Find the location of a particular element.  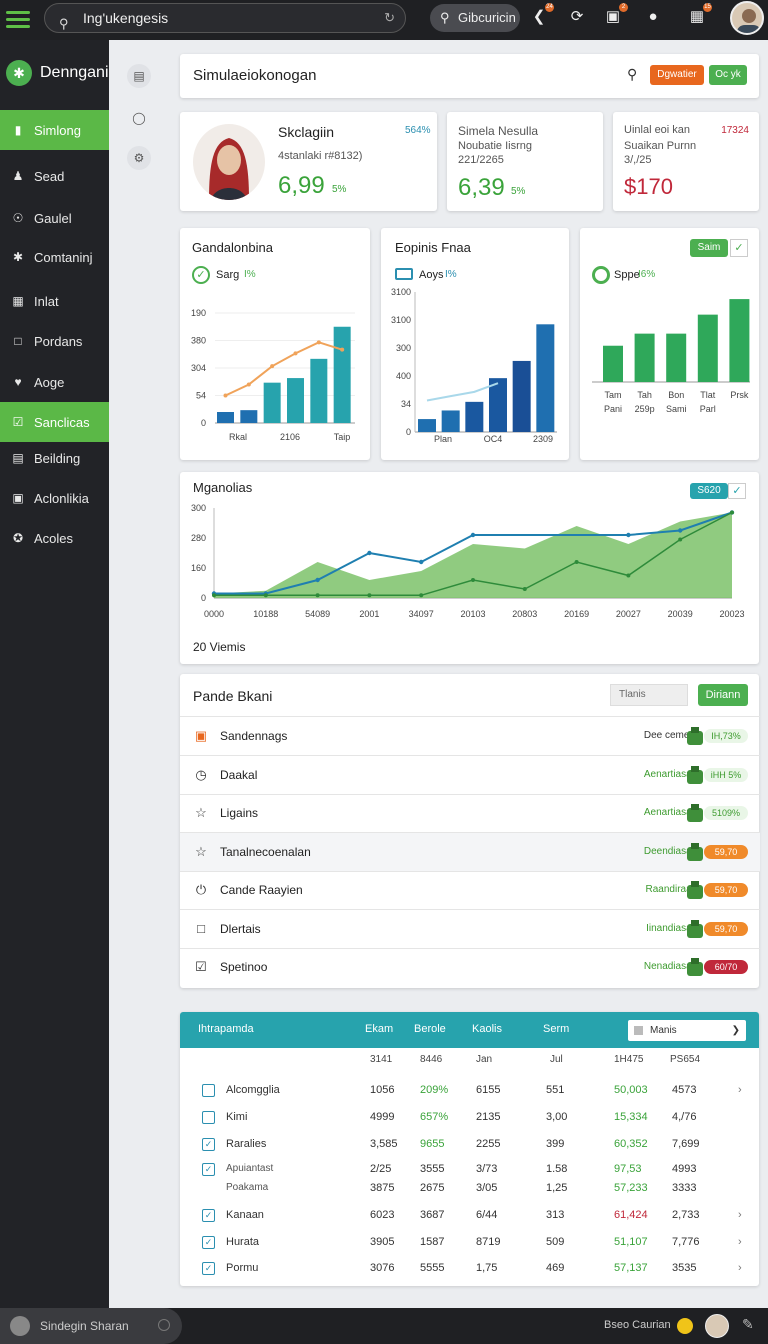

square-icon: □ is located at coordinates (201, 928).